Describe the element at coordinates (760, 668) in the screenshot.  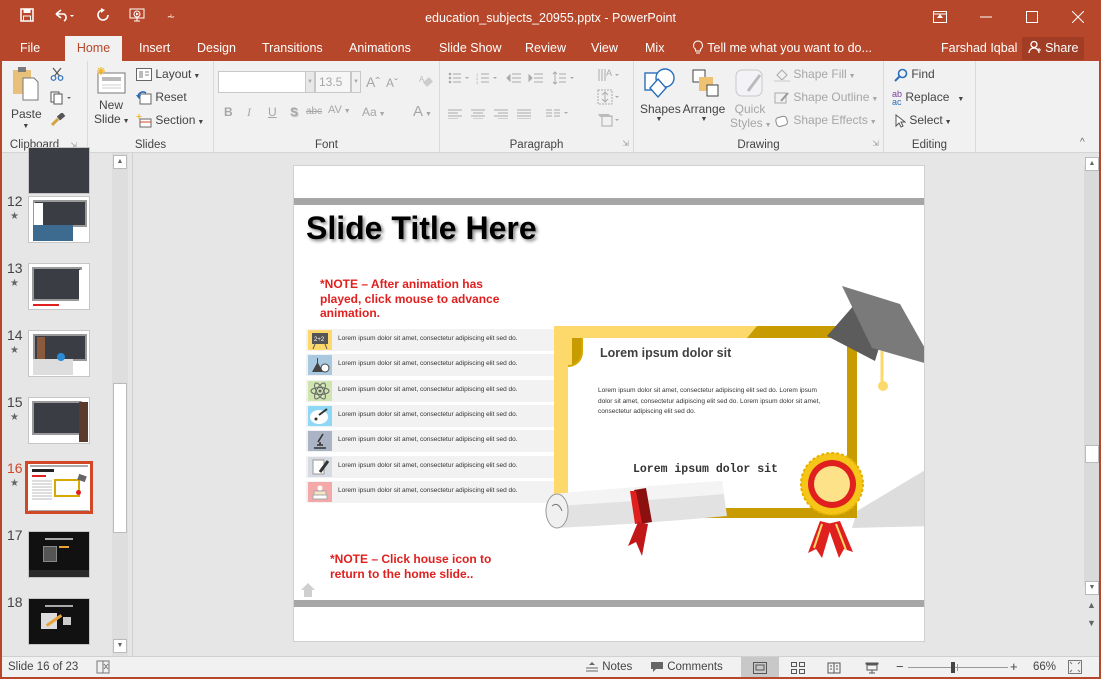
I see `normal-view-button` at that location.